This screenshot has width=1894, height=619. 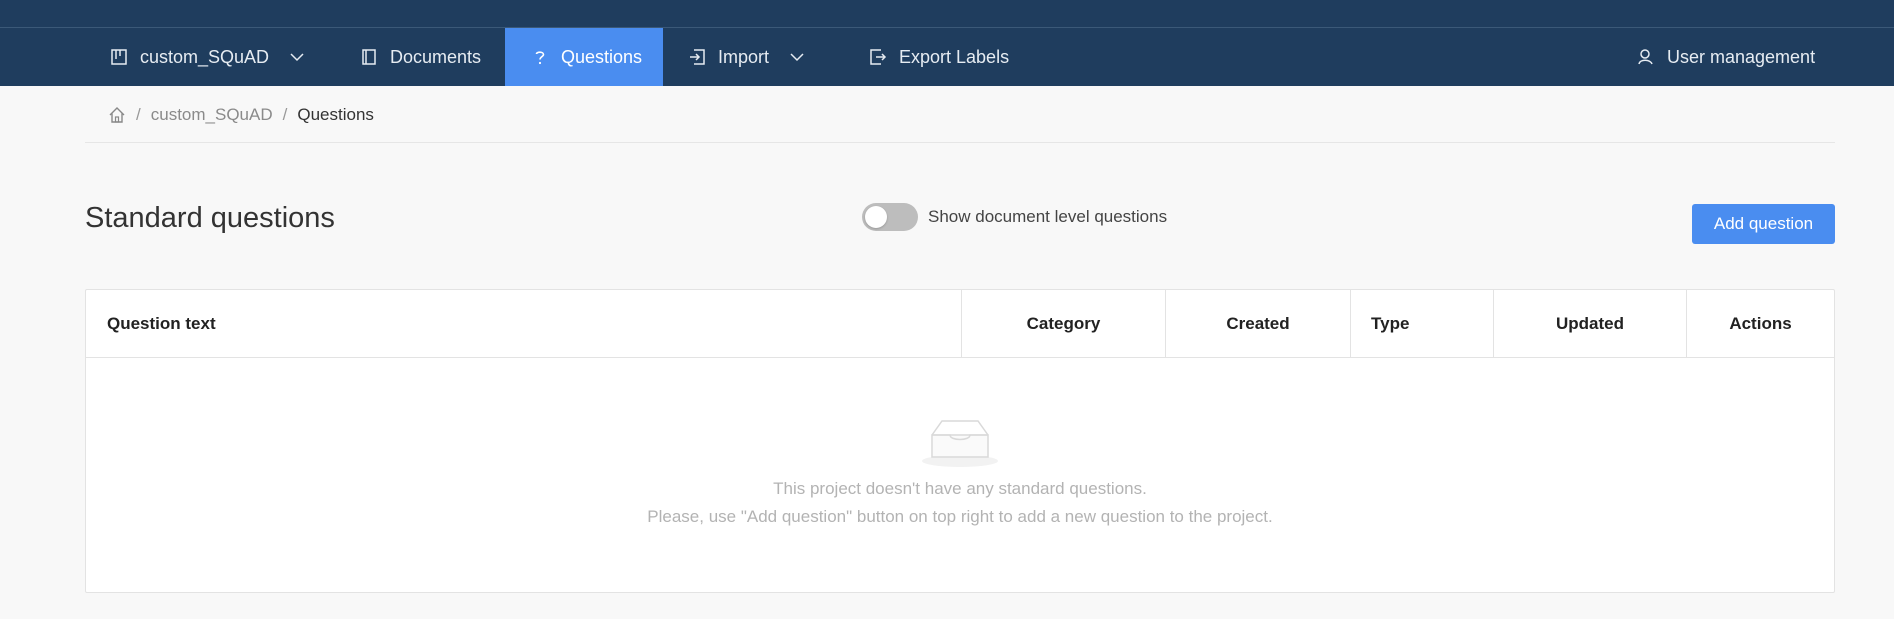 I want to click on toggle-knob, so click(x=876, y=217).